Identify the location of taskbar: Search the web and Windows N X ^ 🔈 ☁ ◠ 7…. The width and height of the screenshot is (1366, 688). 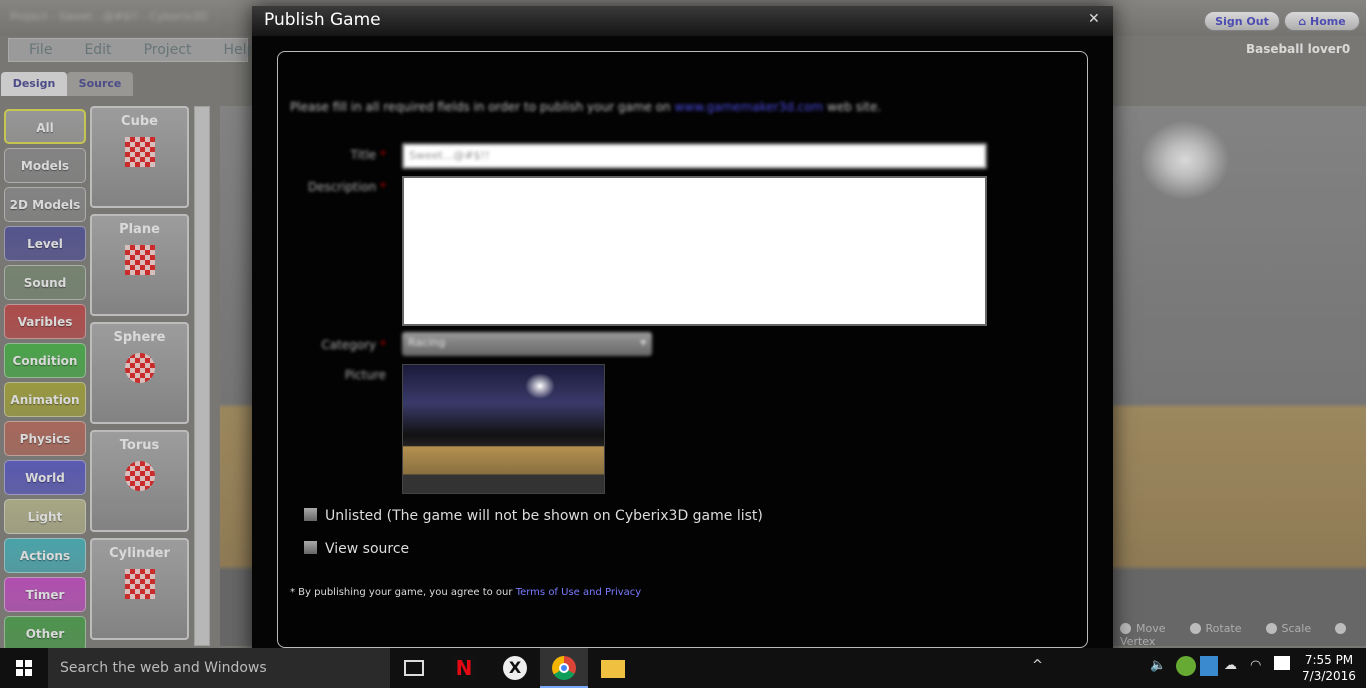
(683, 668).